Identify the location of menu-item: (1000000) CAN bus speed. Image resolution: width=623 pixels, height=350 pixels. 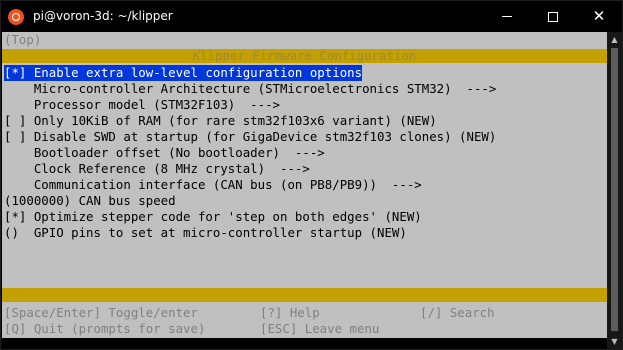
(90, 201).